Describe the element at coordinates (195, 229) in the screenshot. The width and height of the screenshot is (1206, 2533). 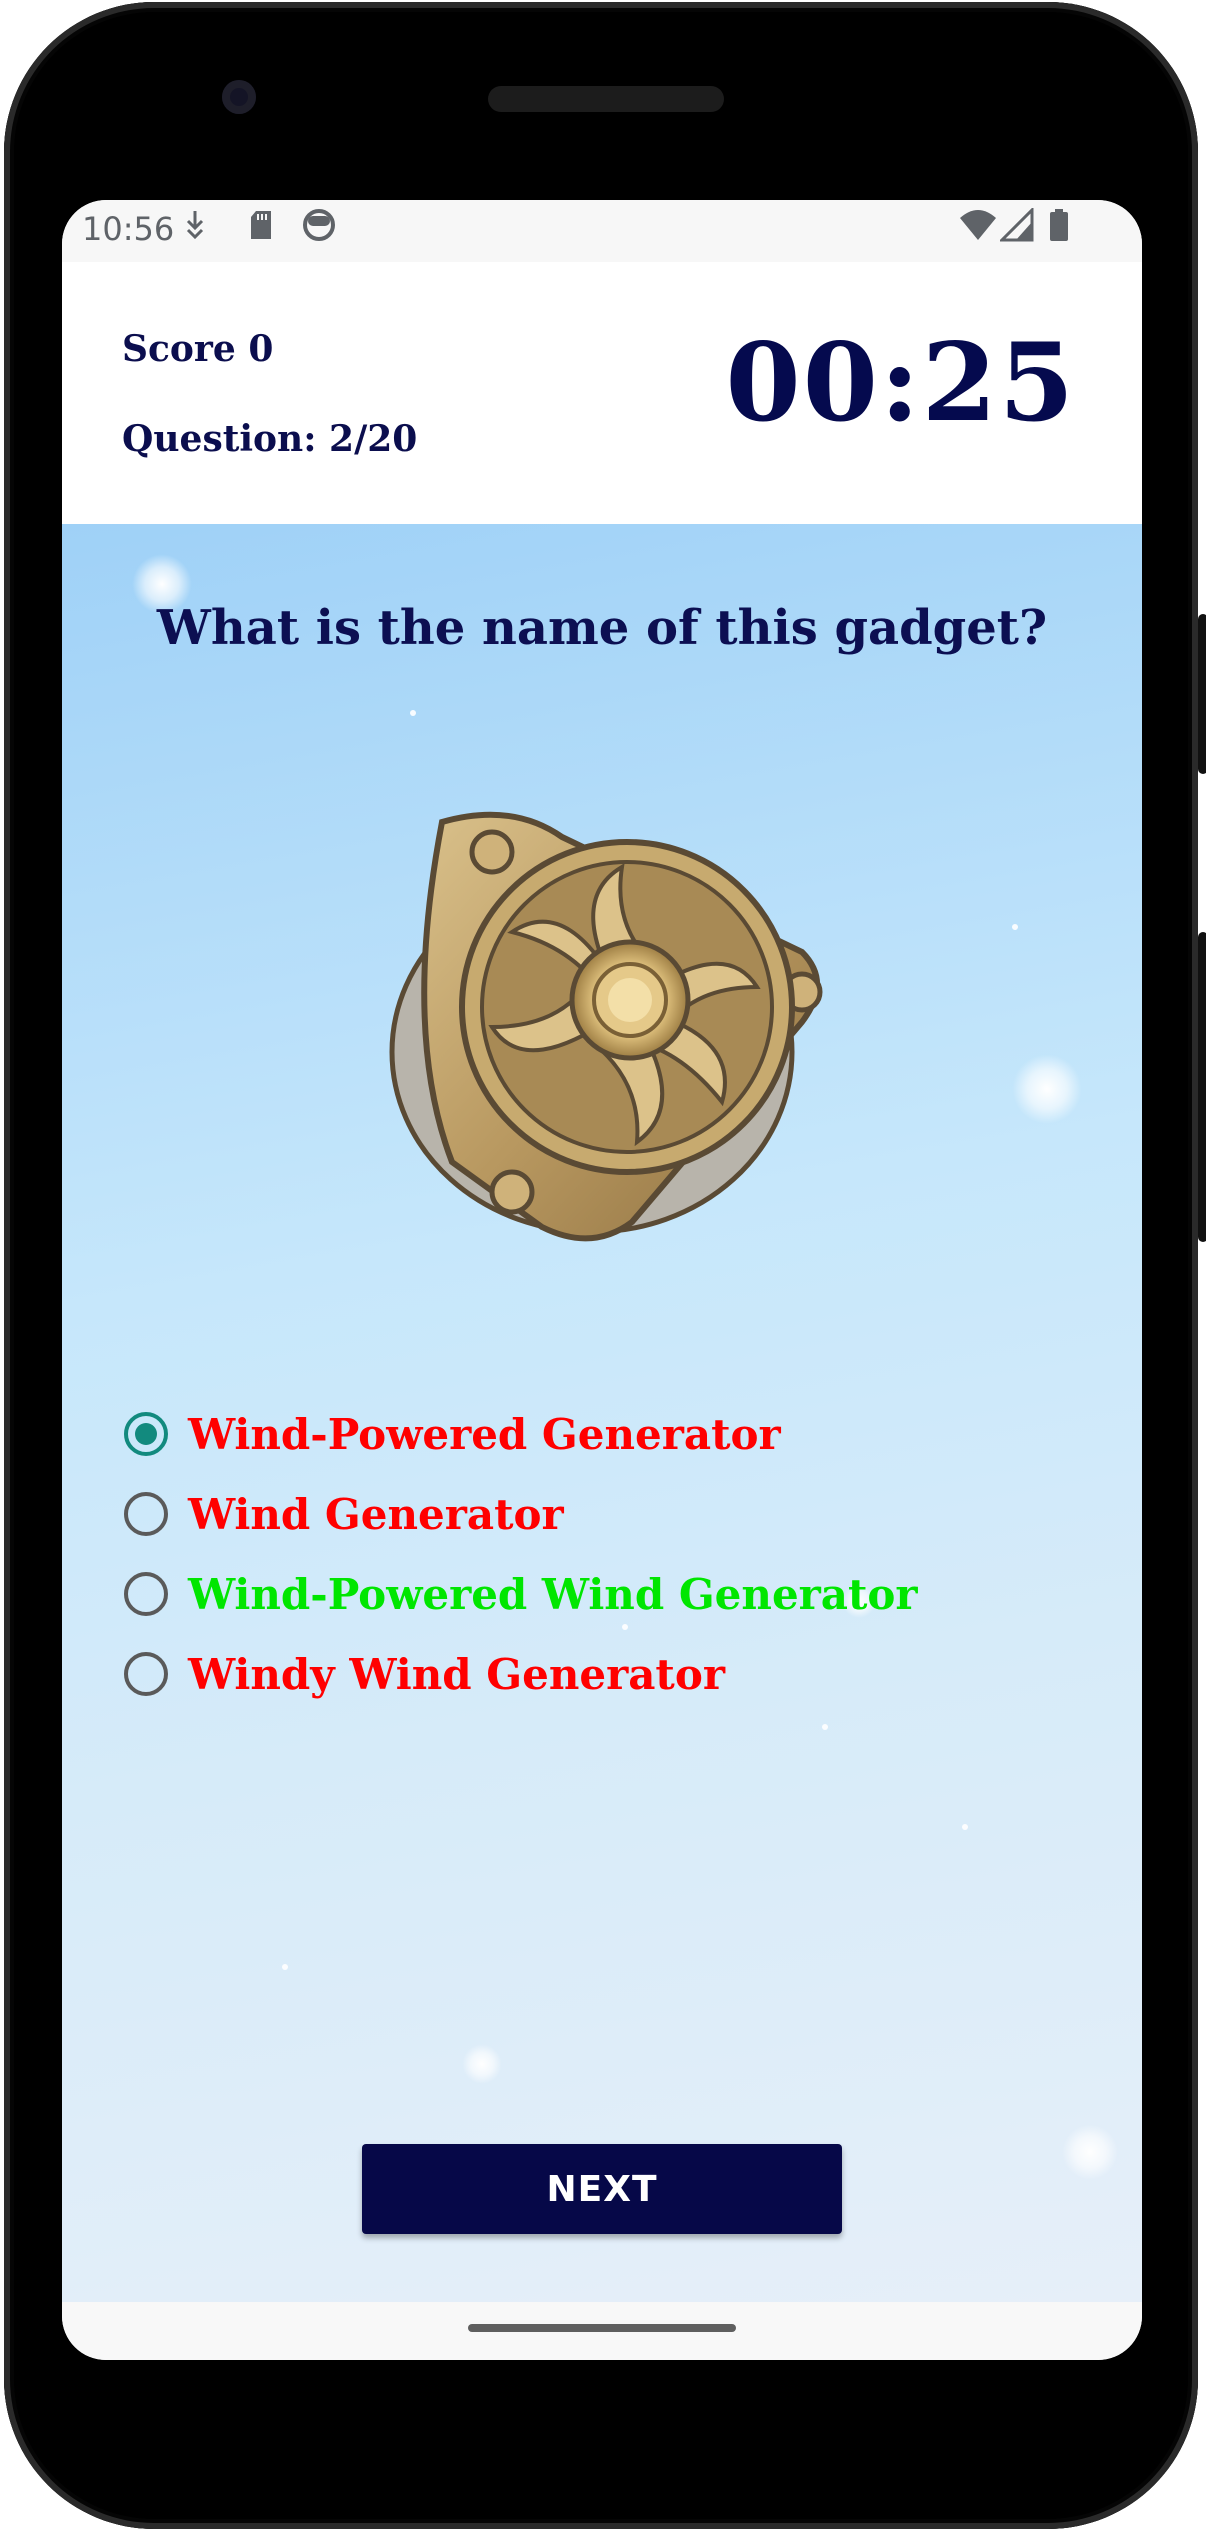
I see `download-icon` at that location.